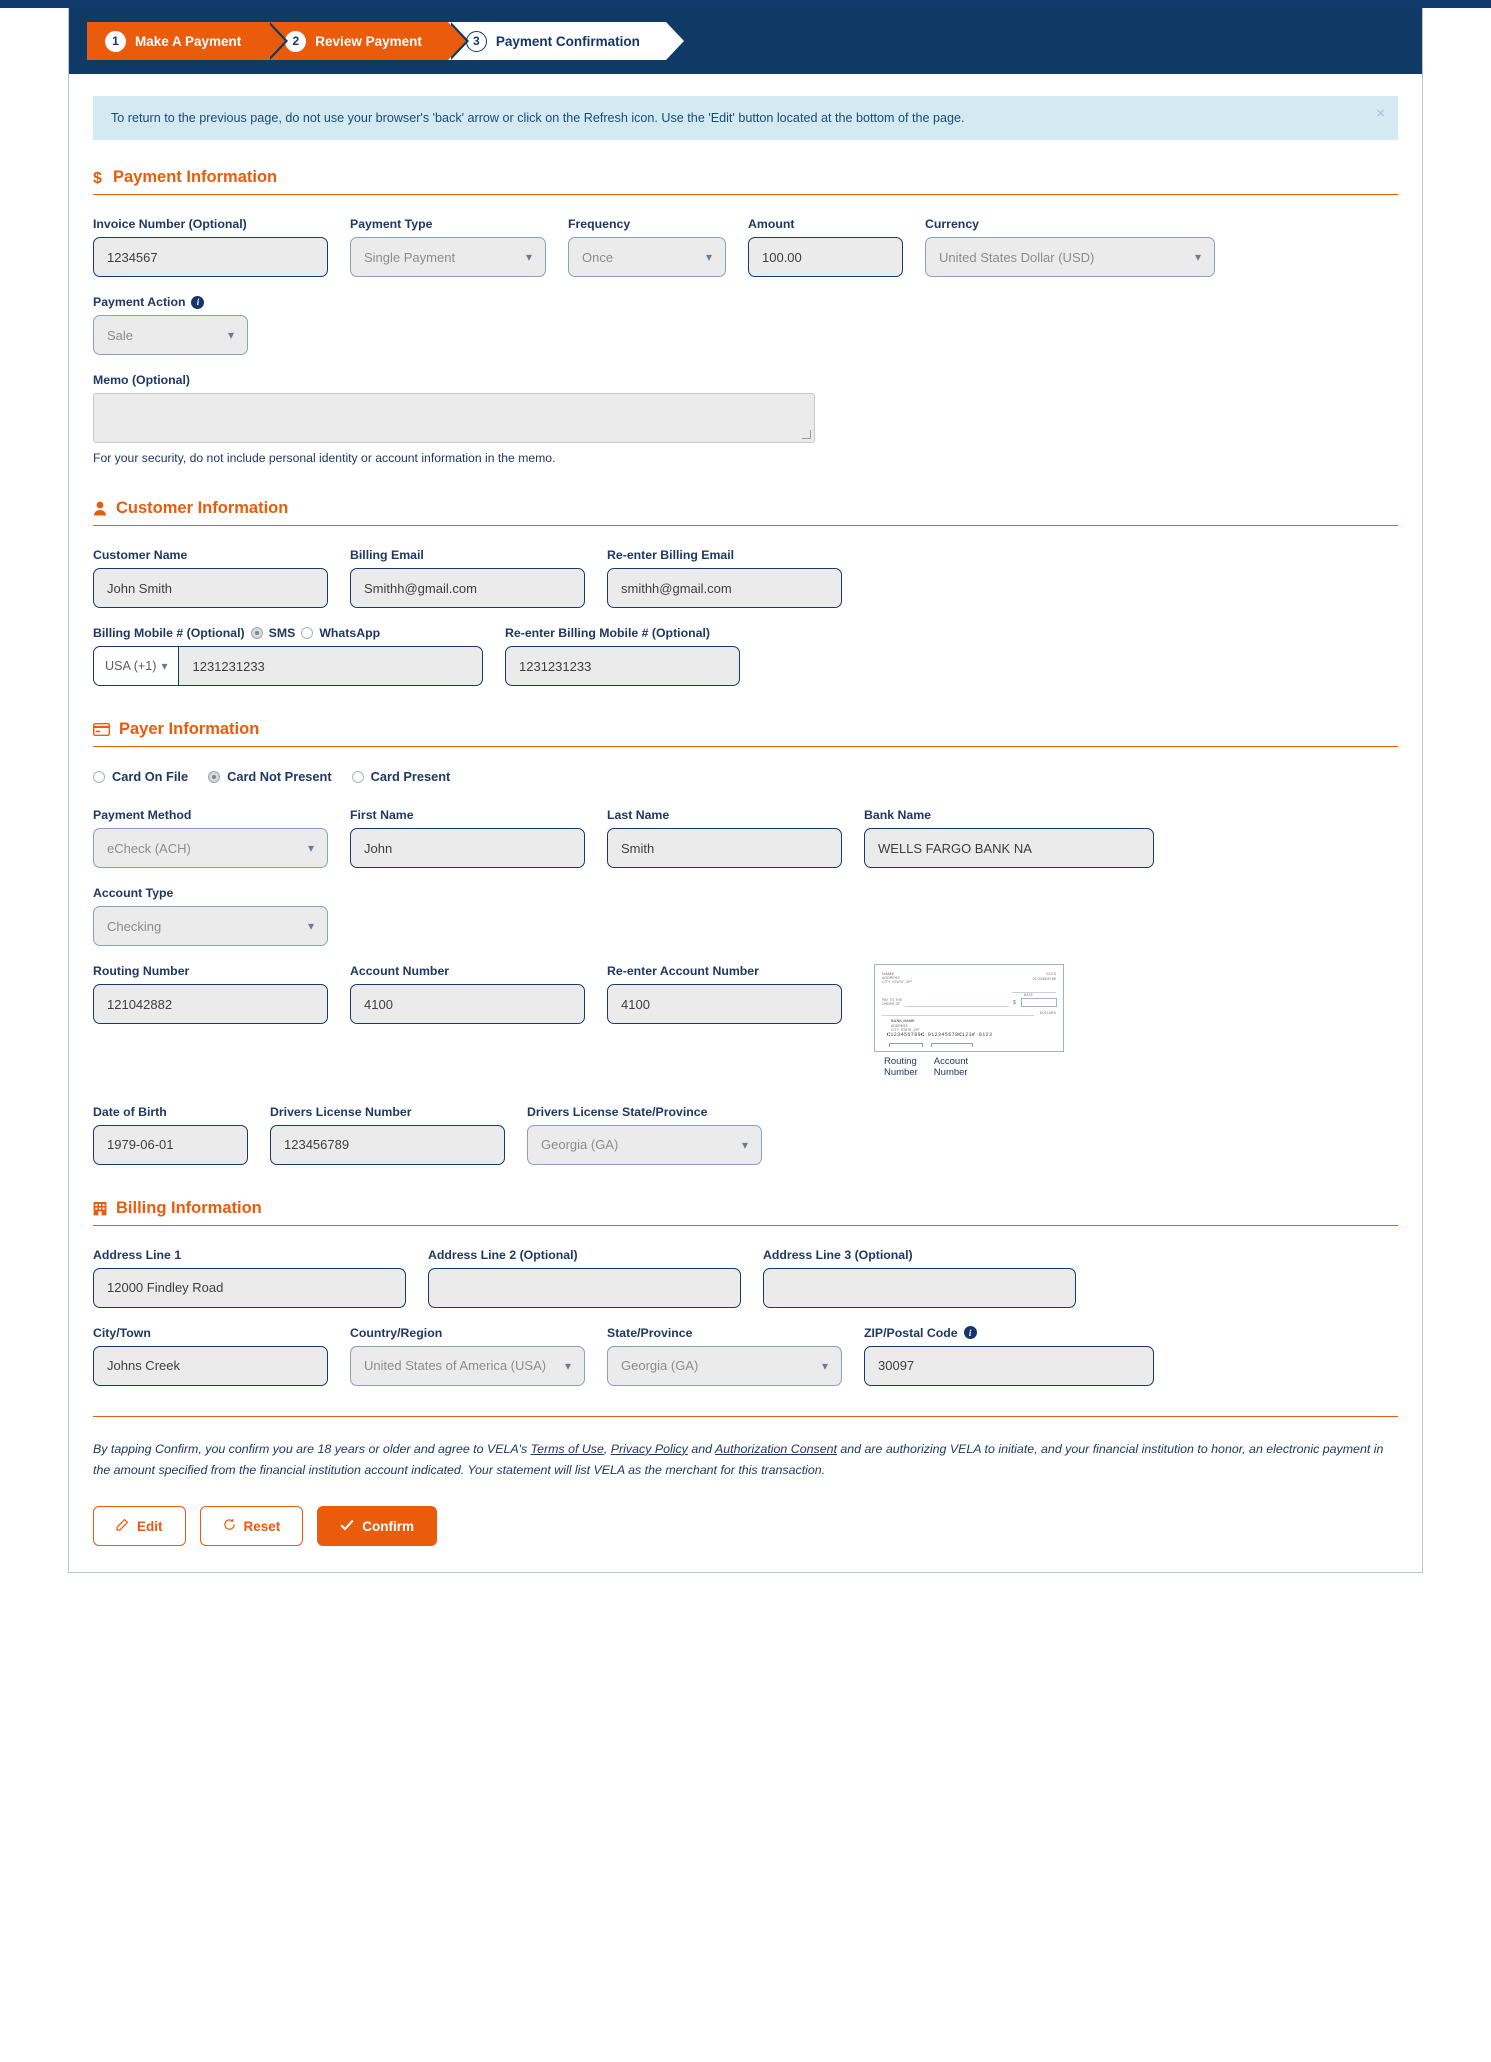 The width and height of the screenshot is (1491, 2062). I want to click on reenter-billing-email-label: Re-enter Billing Email, so click(671, 555).